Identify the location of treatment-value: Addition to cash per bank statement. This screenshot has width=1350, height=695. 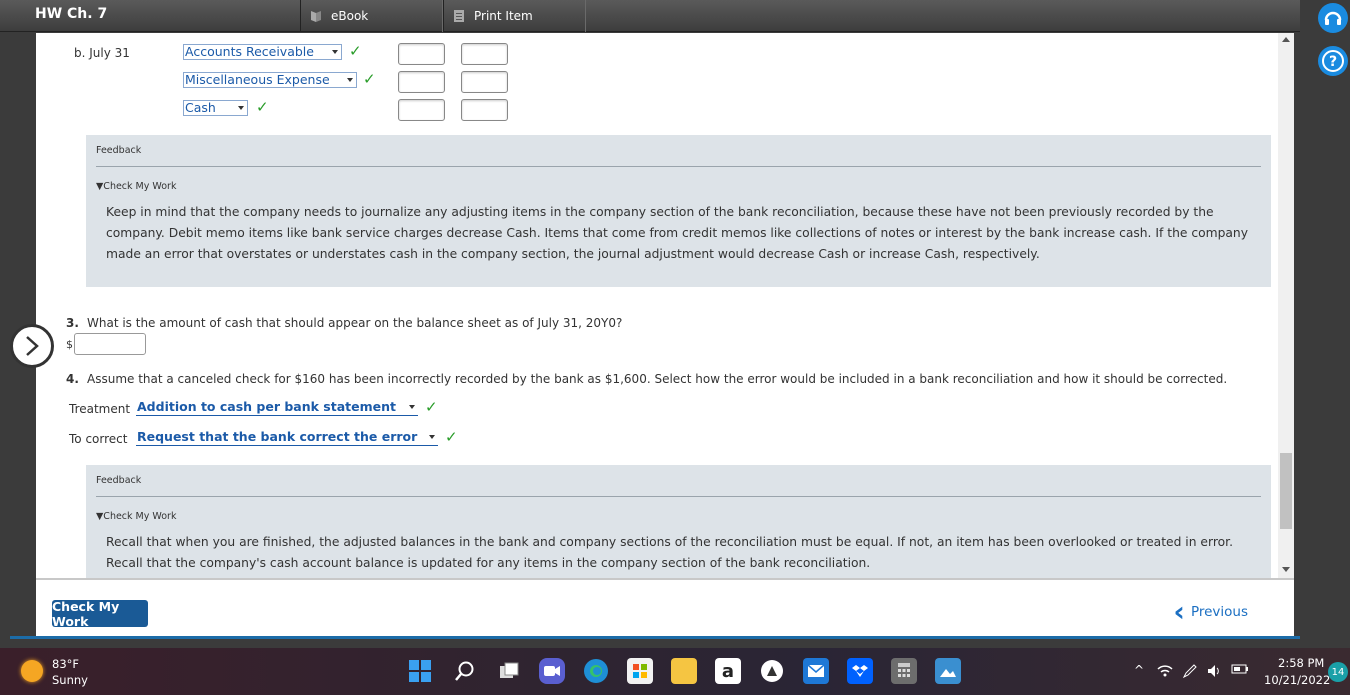
(266, 406).